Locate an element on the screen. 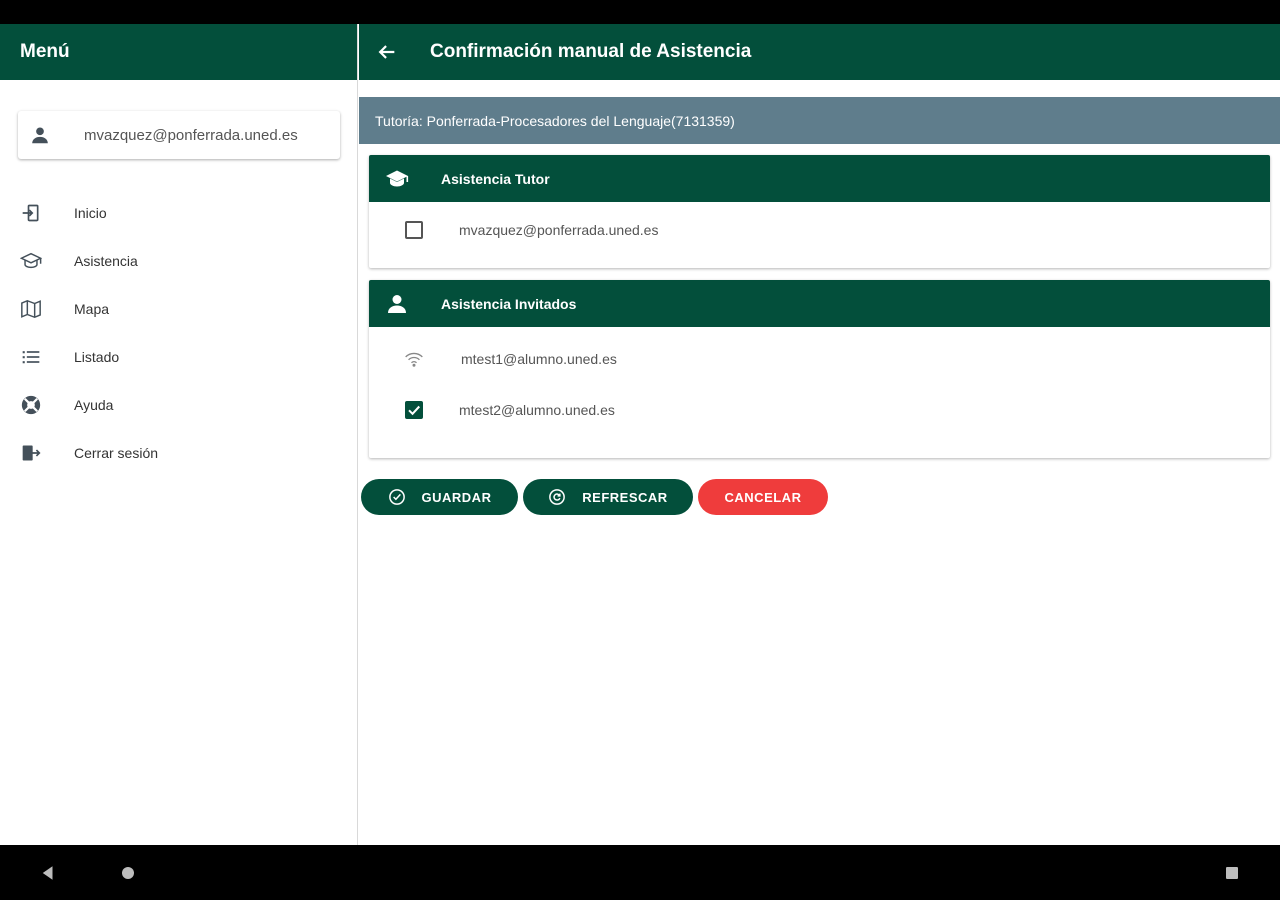  nav-recents-button is located at coordinates (1232, 872).